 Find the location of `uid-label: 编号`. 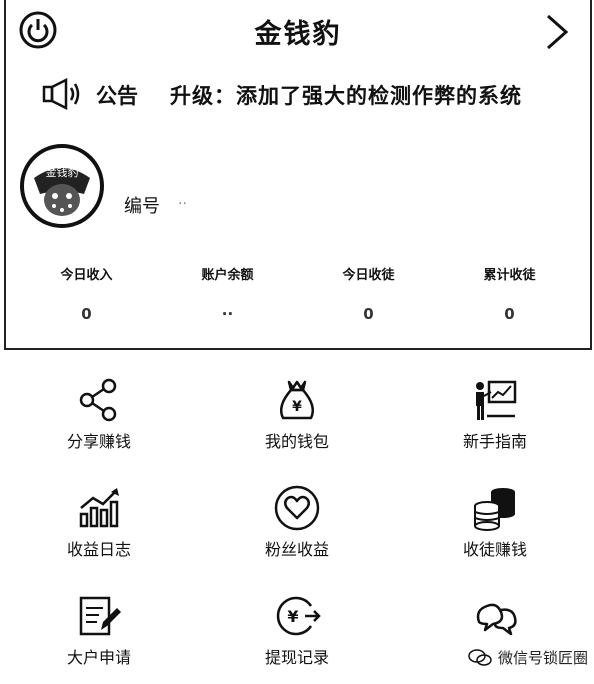

uid-label: 编号 is located at coordinates (142, 206).